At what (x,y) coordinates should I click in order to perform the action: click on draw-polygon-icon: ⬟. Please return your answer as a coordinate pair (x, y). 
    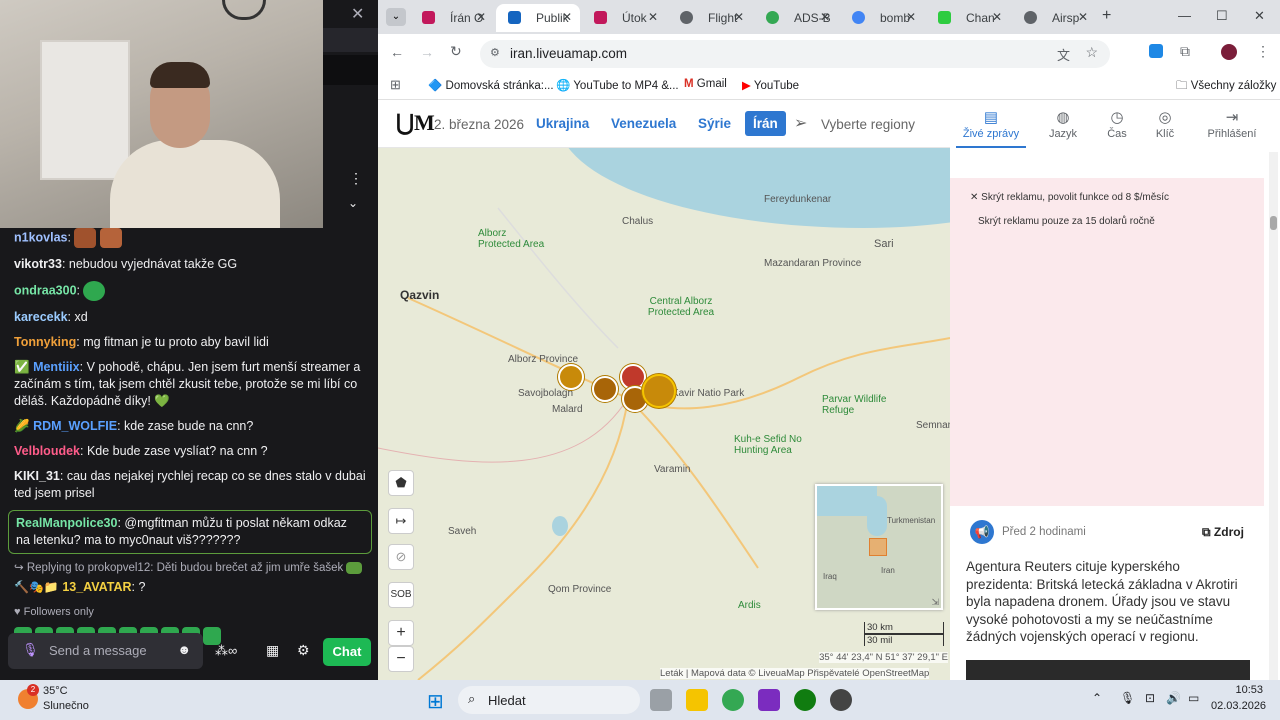
    Looking at the image, I should click on (401, 483).